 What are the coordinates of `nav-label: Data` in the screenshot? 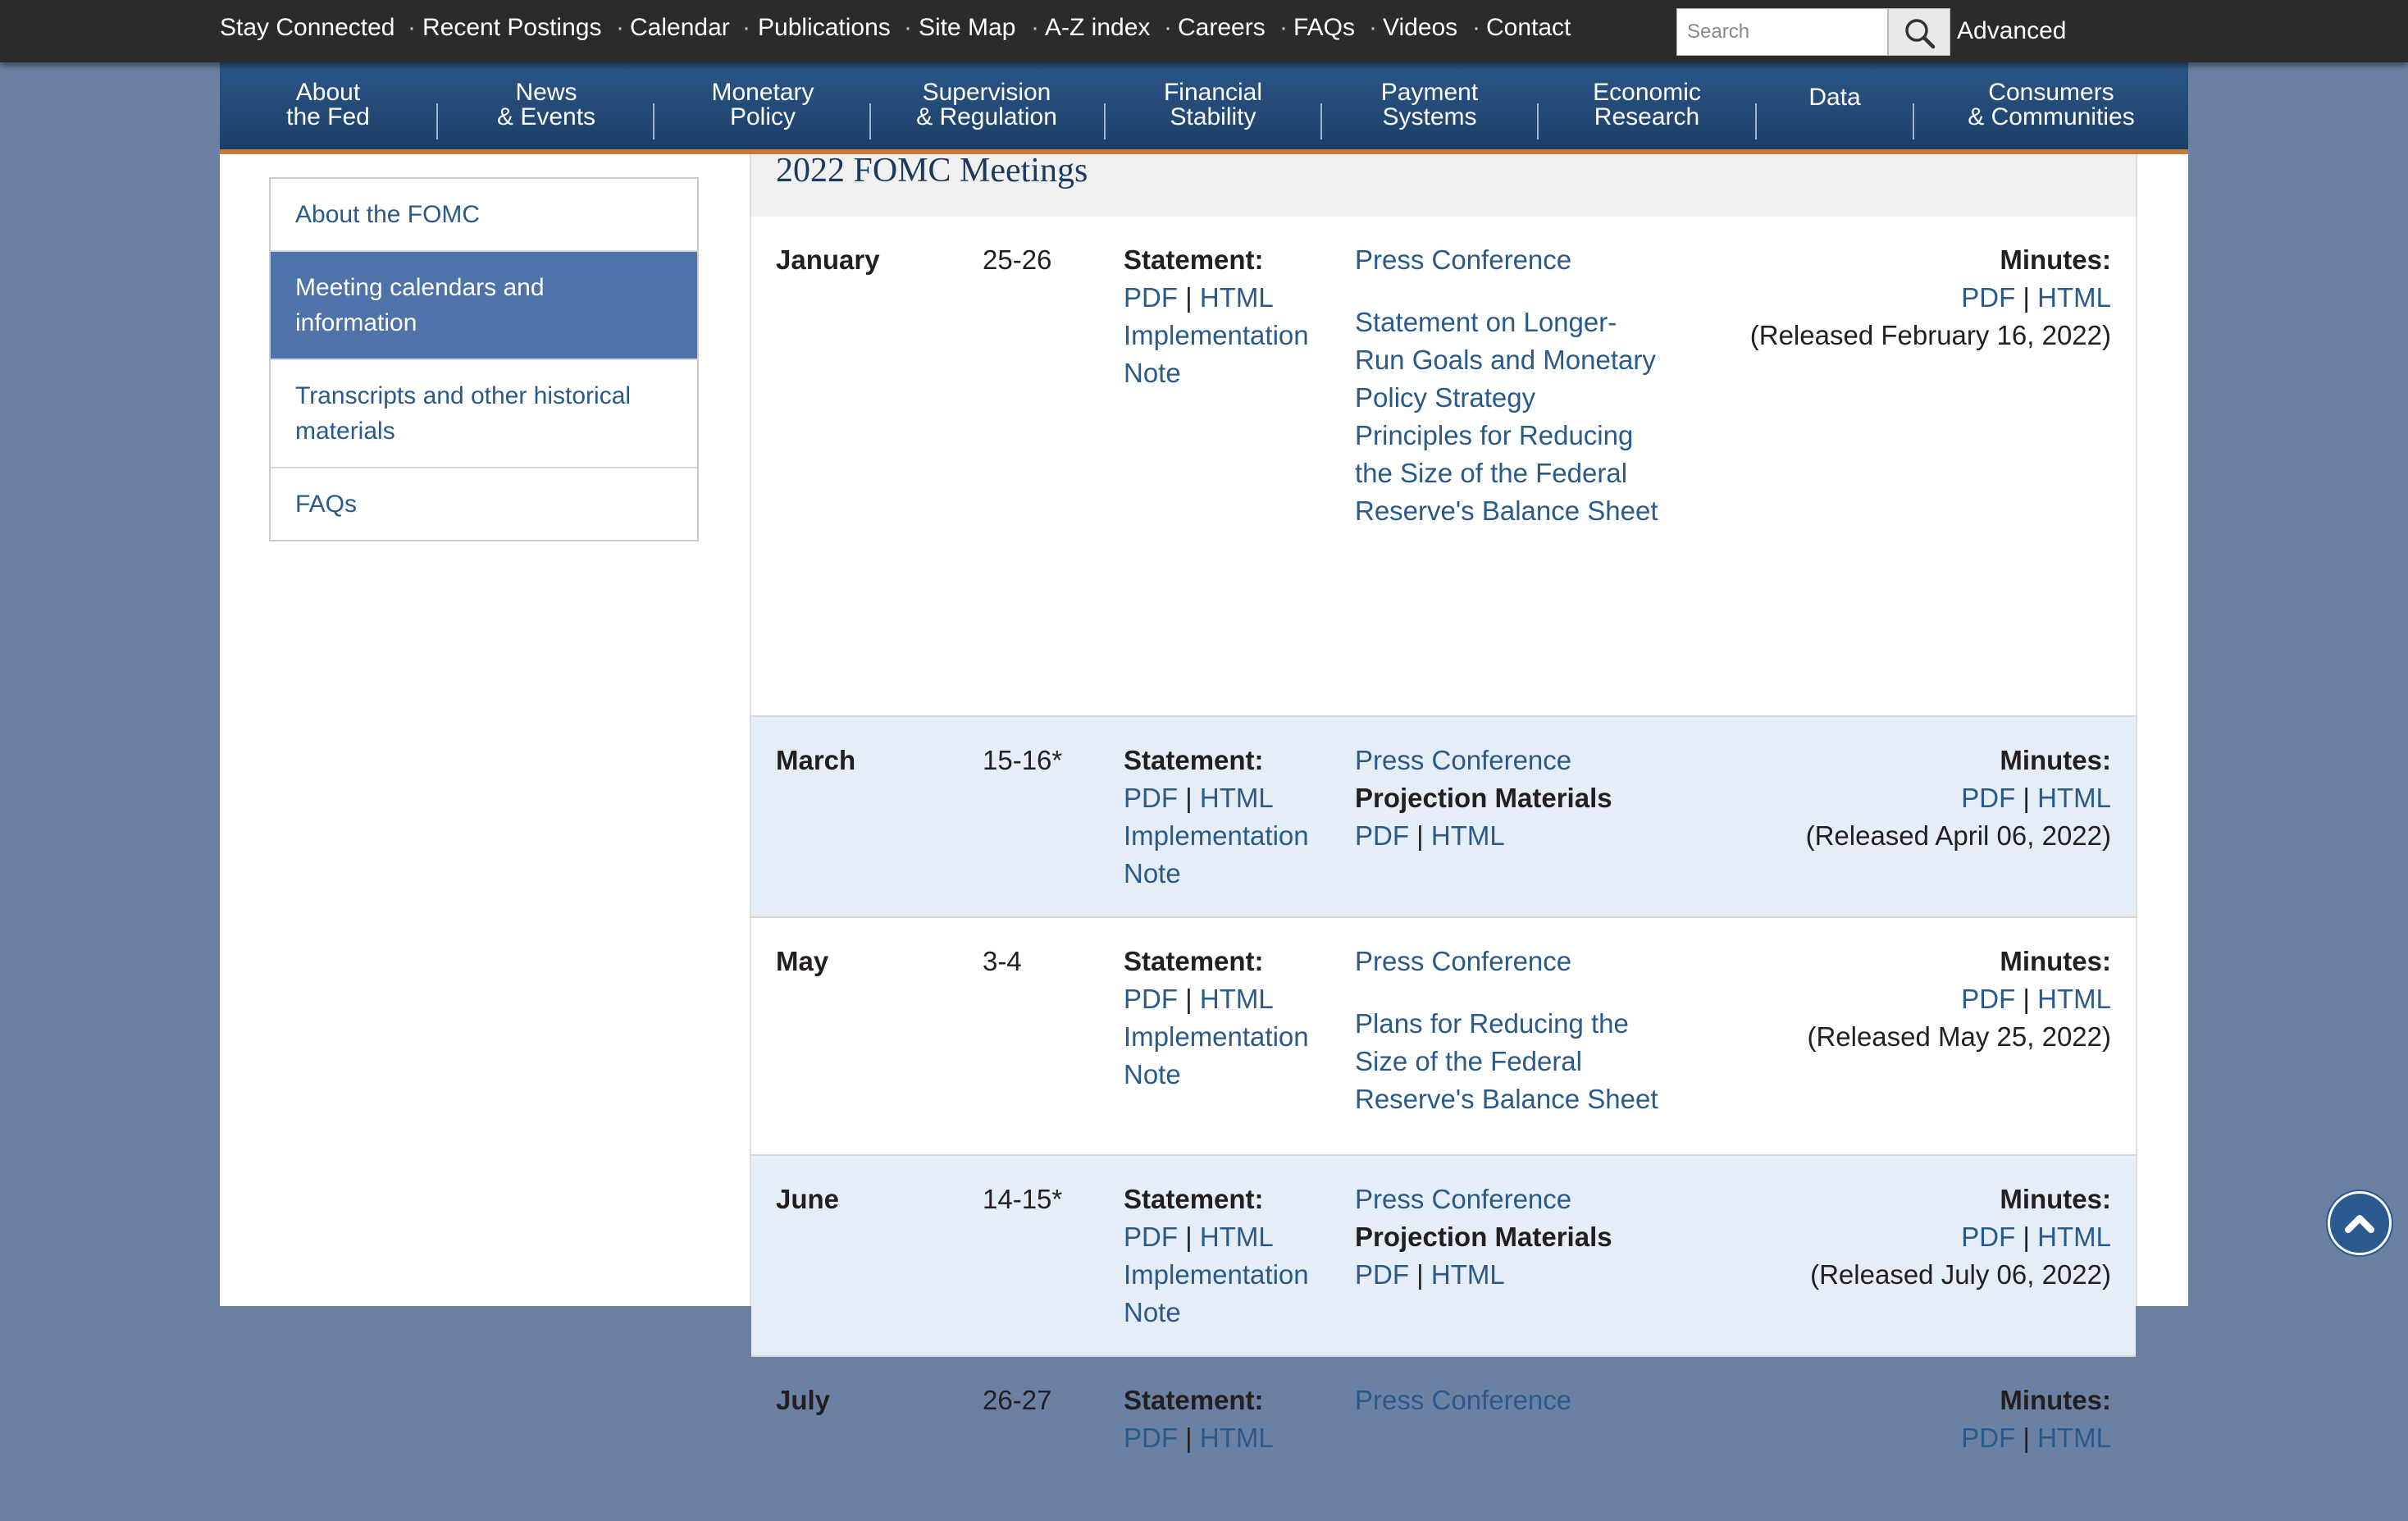 It's located at (1835, 97).